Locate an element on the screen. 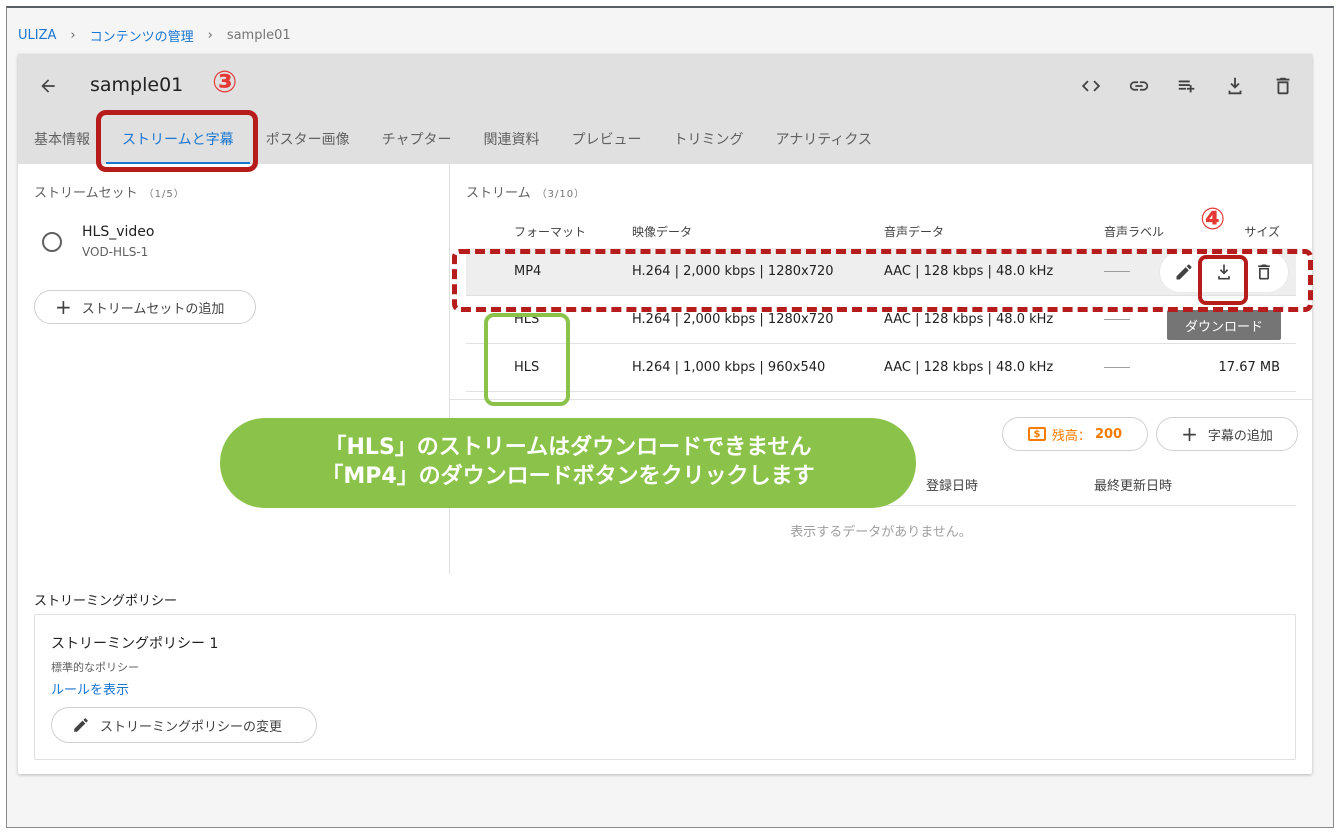  balance-label: 残高： is located at coordinates (1071, 436).